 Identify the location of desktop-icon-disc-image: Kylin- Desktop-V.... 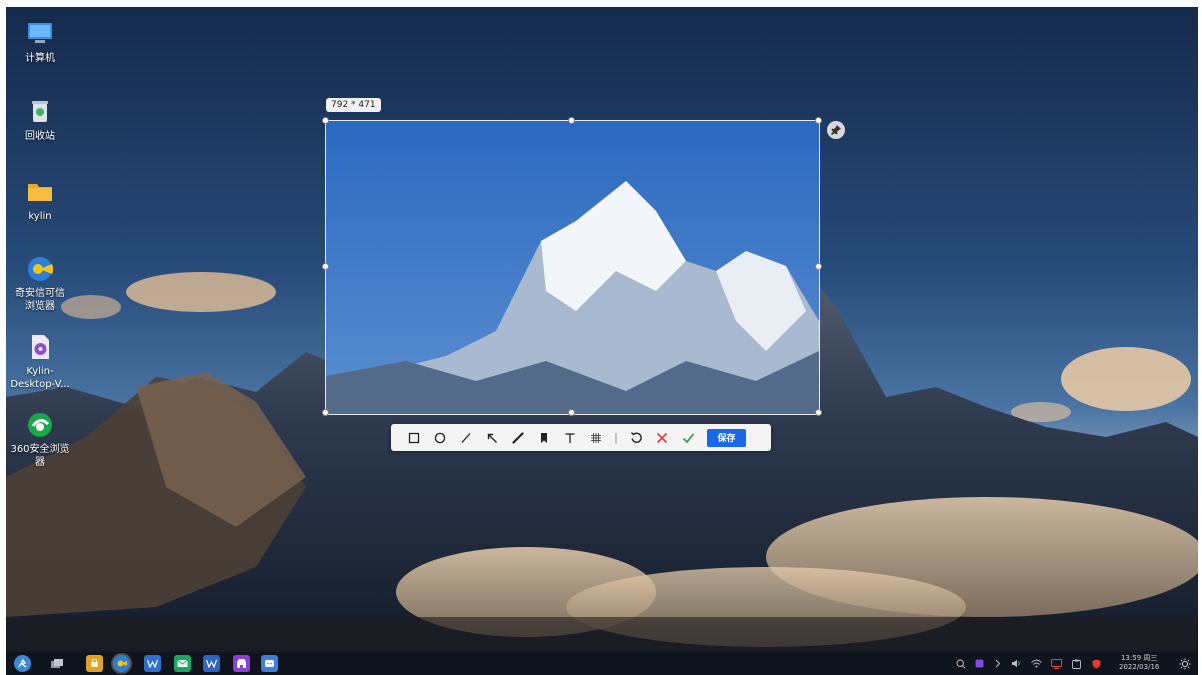
(40, 361).